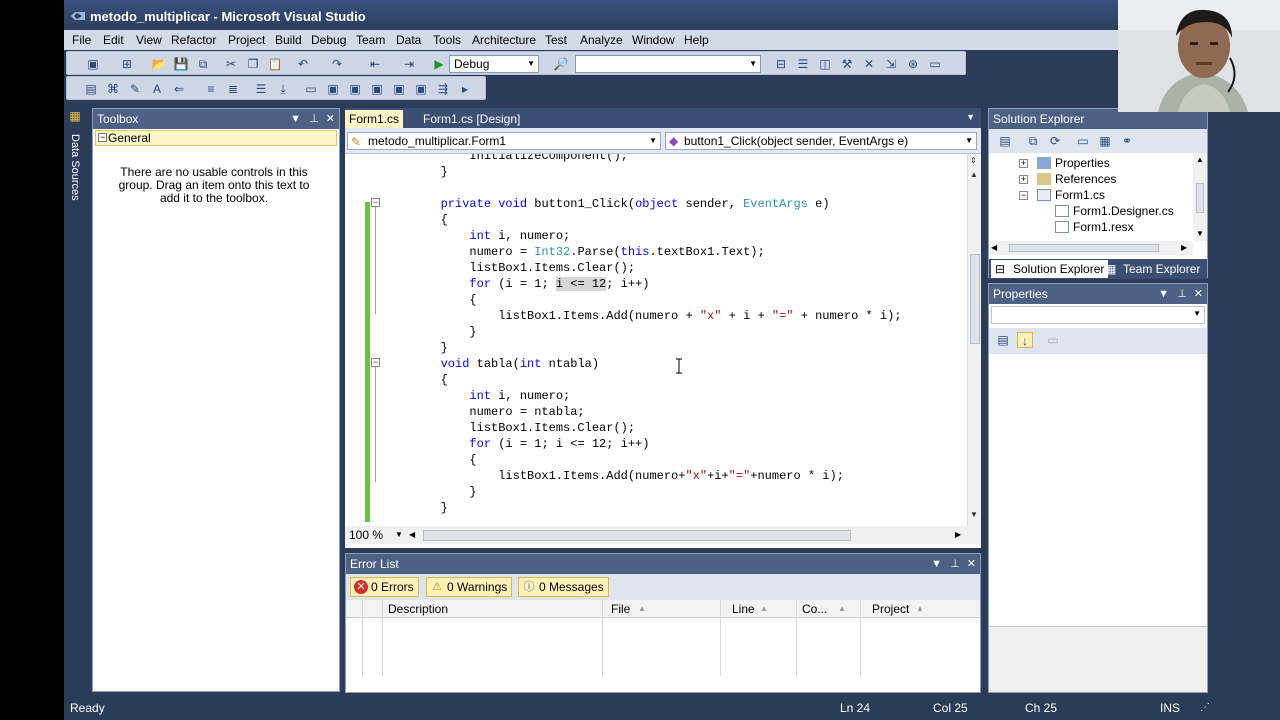  Describe the element at coordinates (1073, 163) in the screenshot. I see `tree-item-properties: Properties` at that location.